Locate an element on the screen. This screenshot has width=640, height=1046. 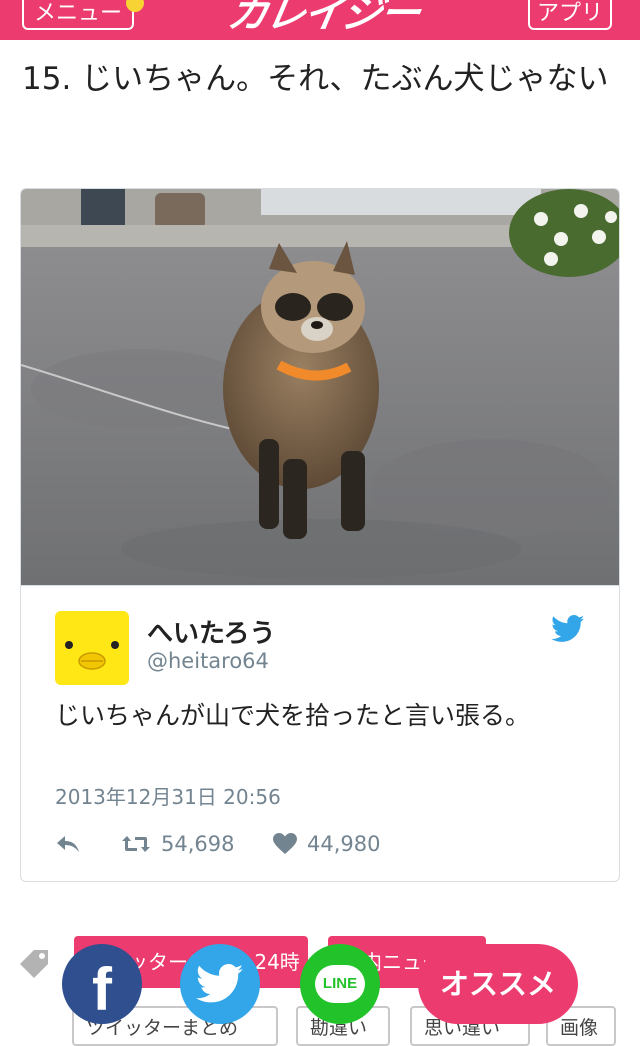
line-icon: LINE is located at coordinates (340, 984).